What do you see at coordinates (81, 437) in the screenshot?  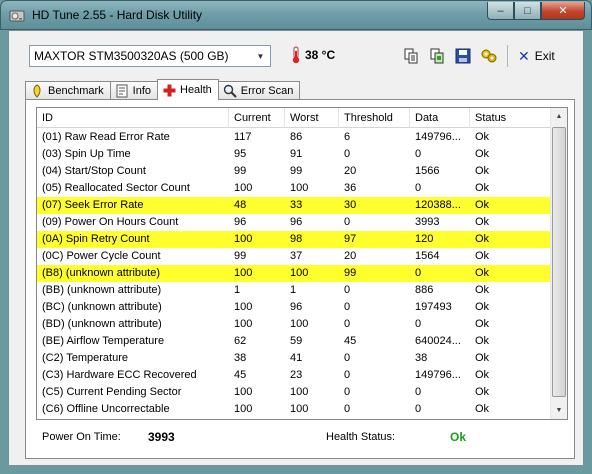 I see `power-on-time-label: Power On Time:` at bounding box center [81, 437].